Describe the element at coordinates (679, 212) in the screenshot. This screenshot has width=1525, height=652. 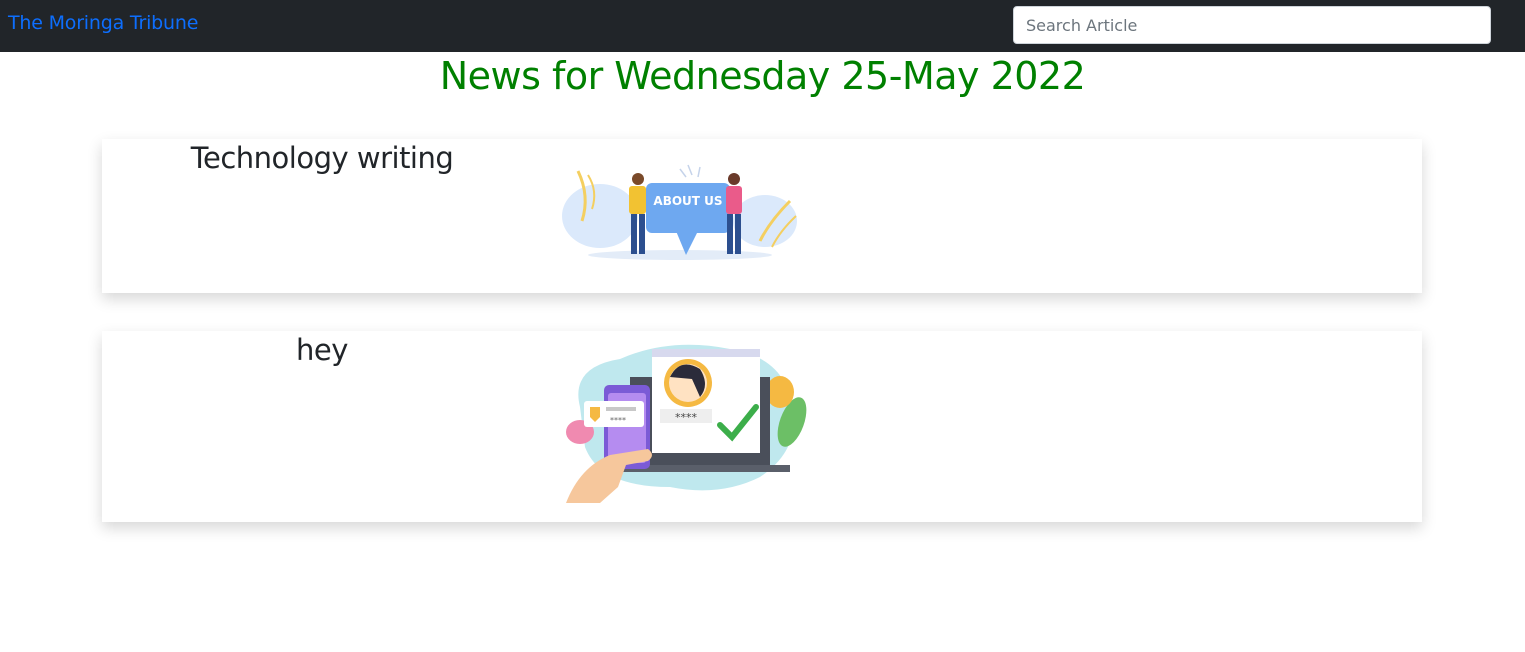
I see `about-us-illustration: ABOUT US` at that location.